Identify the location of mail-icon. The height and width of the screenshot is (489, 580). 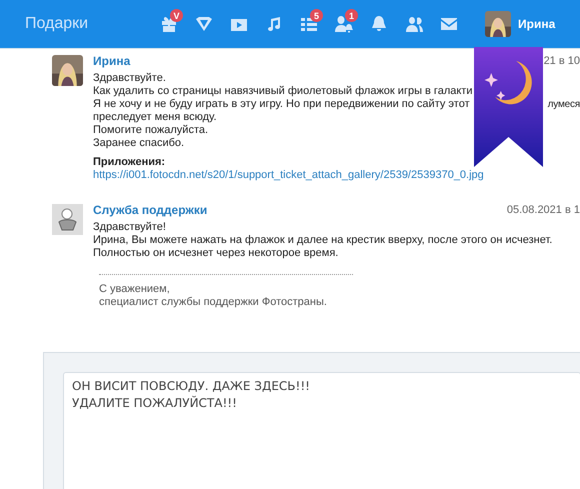
(449, 24).